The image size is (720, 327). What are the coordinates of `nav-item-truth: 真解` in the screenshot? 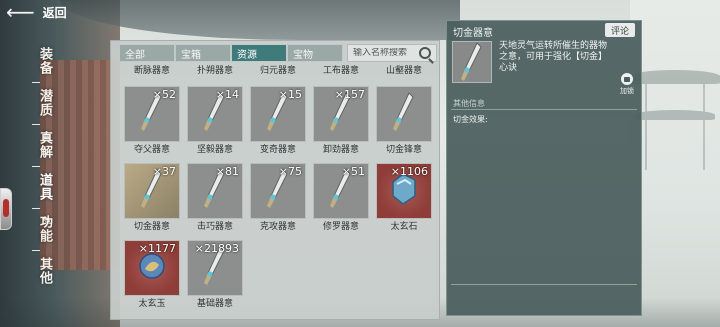 It's located at (42, 143).